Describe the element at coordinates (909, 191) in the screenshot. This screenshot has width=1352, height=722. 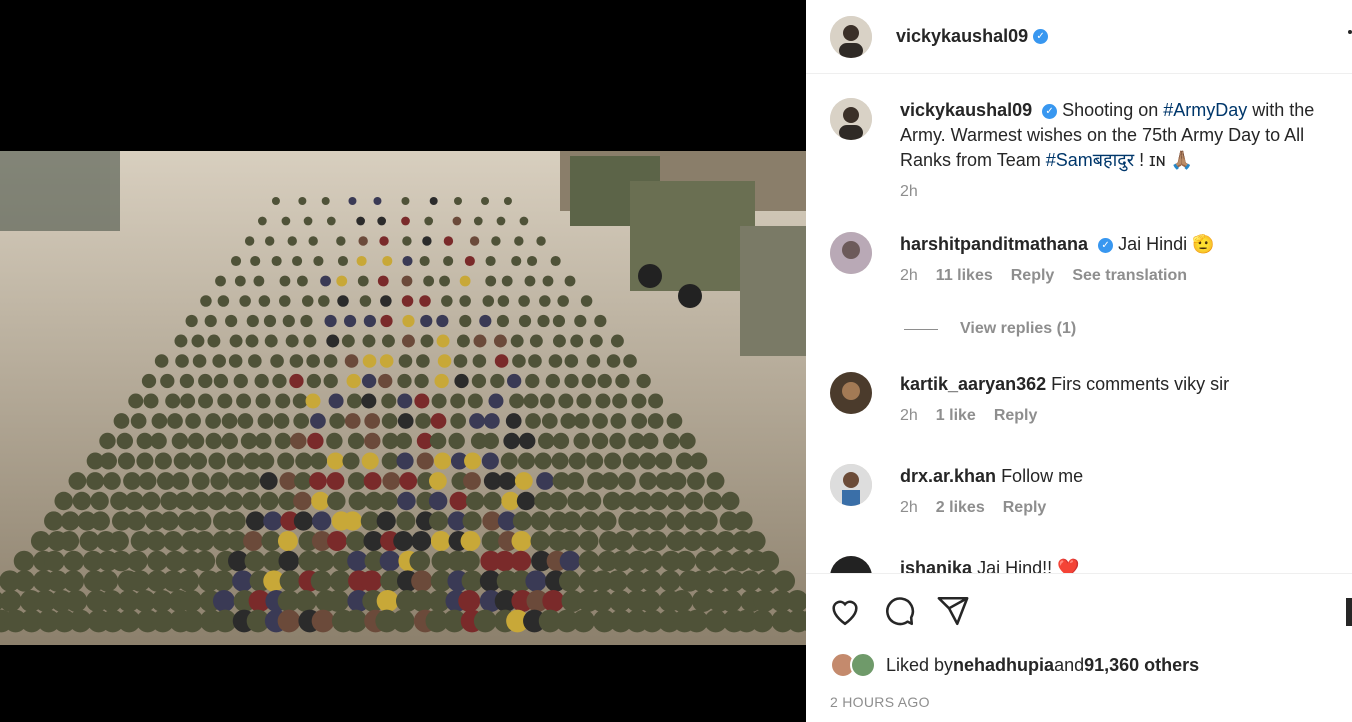
I see `caption-time: 2h` at that location.